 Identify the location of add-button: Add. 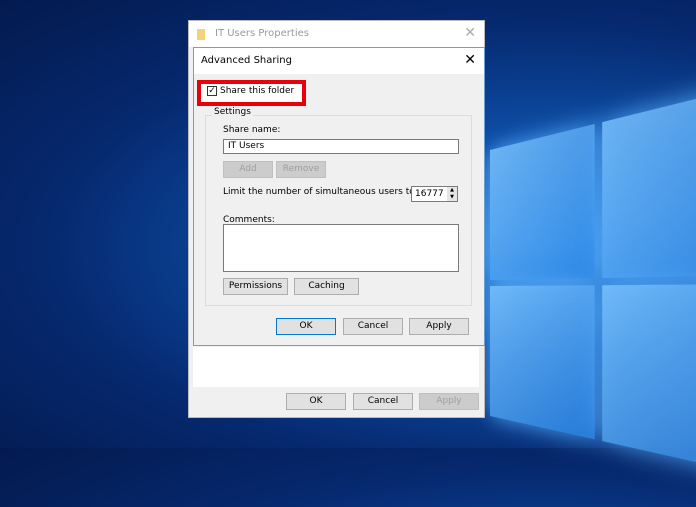
(248, 169).